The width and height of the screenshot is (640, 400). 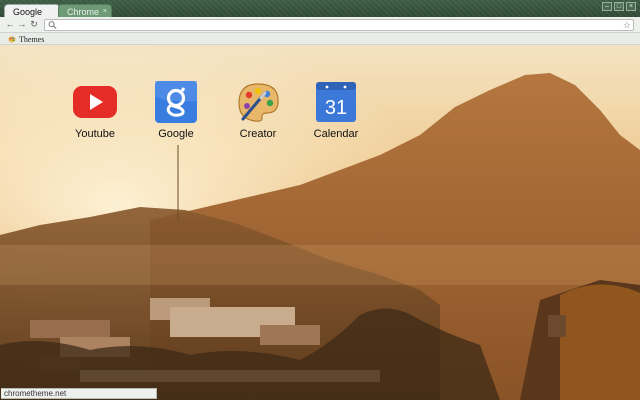 I want to click on tab-google: Google, so click(x=32, y=11).